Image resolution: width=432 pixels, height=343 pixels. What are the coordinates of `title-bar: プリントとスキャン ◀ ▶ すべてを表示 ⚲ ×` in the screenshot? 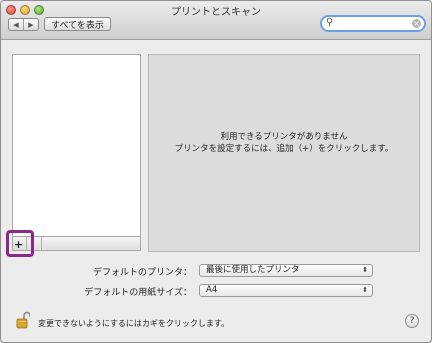 It's located at (216, 20).